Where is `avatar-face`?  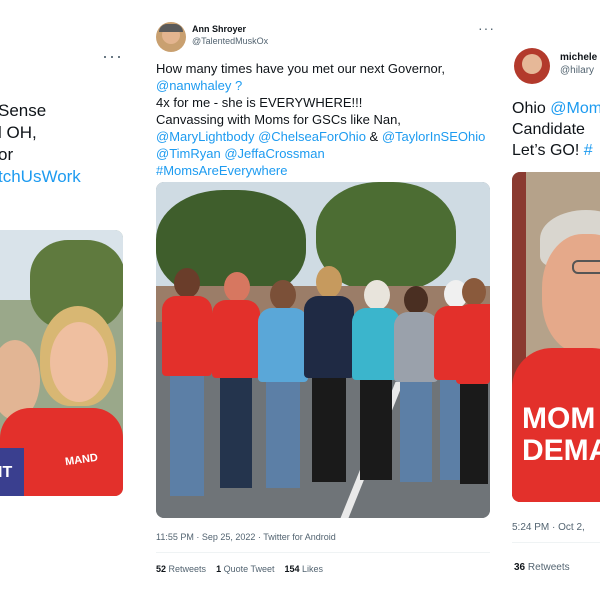 avatar-face is located at coordinates (532, 64).